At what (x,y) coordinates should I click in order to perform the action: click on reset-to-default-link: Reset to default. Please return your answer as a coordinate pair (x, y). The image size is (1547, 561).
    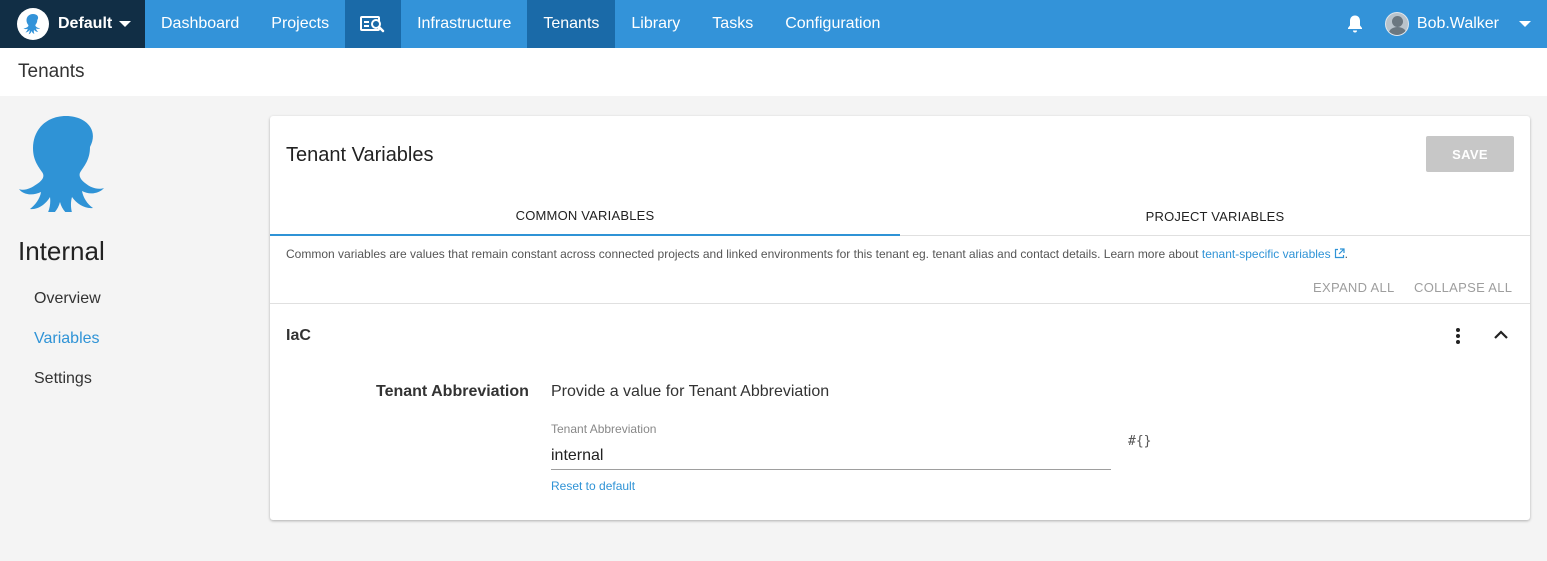
    Looking at the image, I should click on (593, 486).